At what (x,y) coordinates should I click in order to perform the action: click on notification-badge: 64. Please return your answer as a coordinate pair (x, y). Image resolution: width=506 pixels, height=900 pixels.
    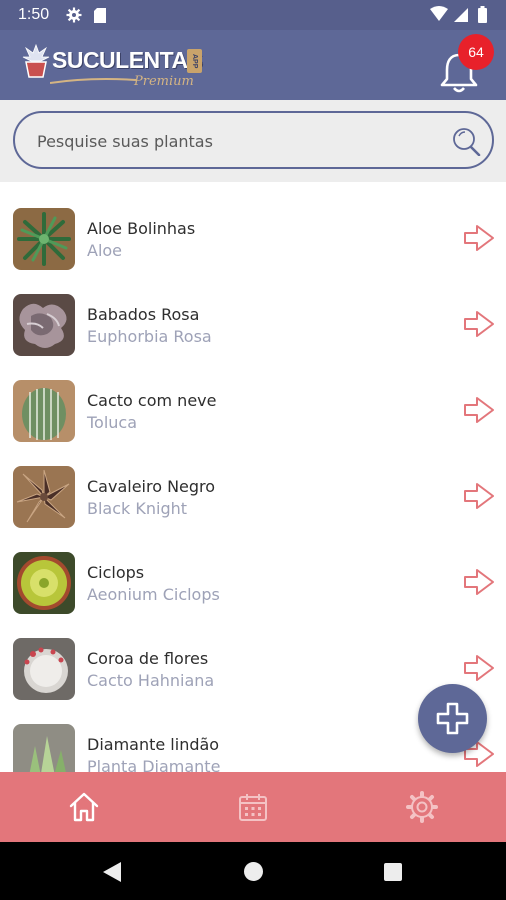
    Looking at the image, I should click on (476, 52).